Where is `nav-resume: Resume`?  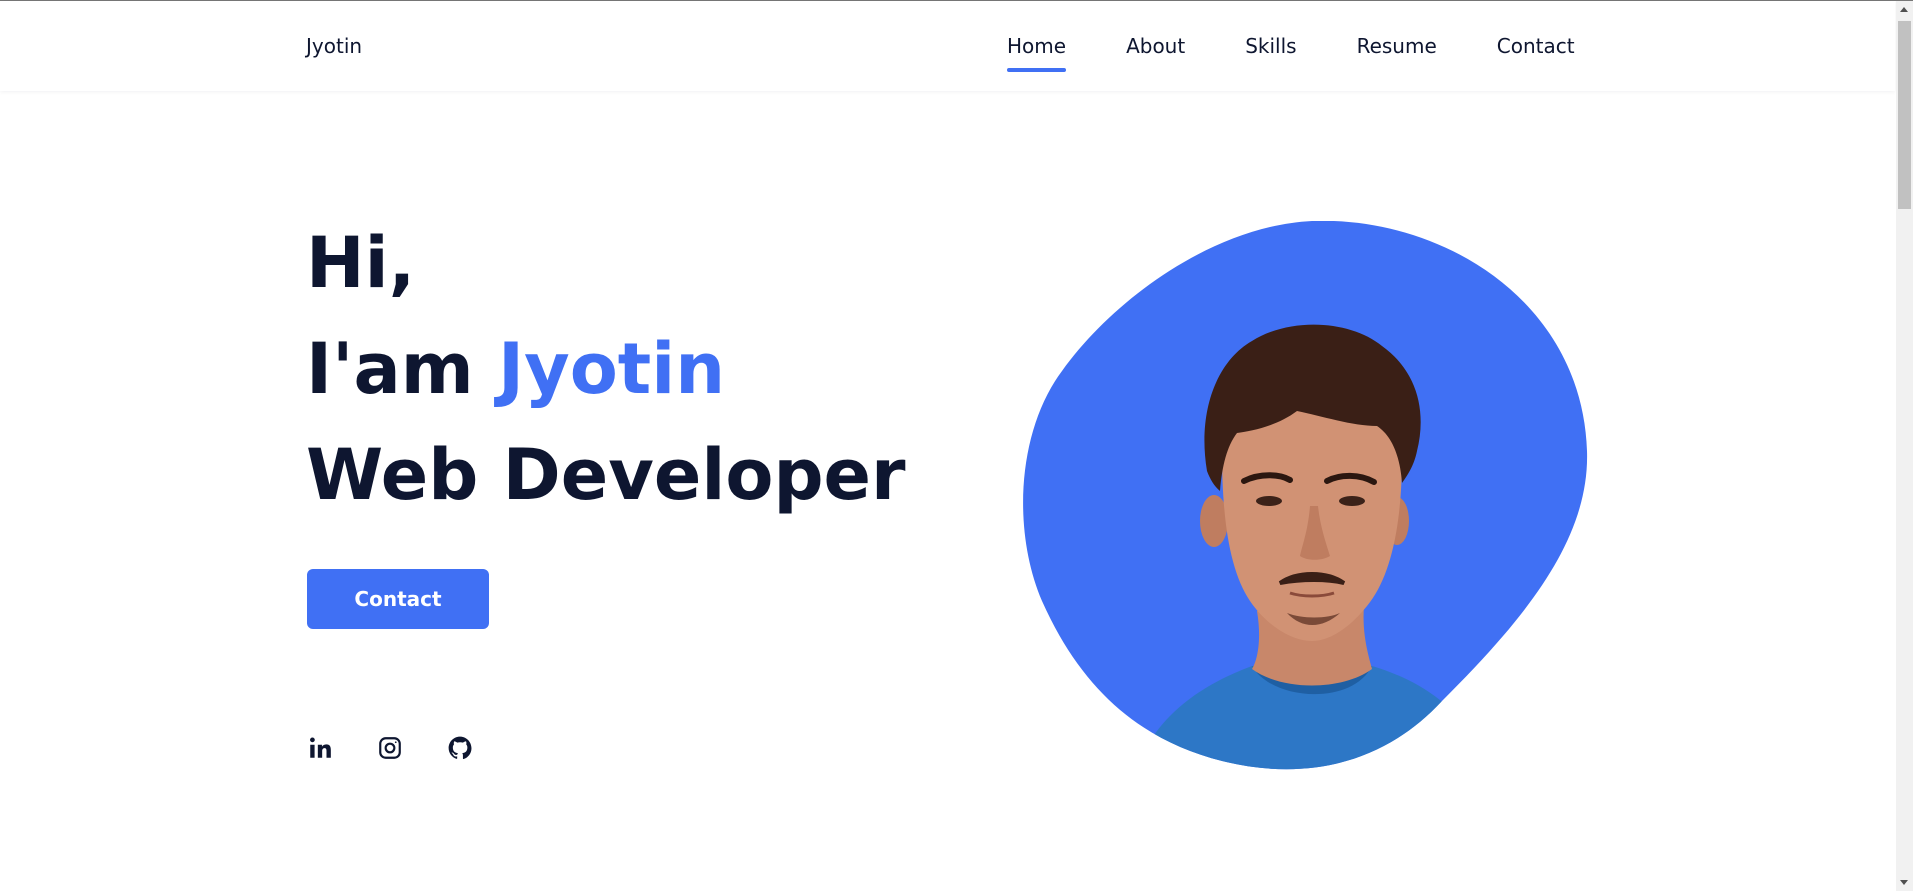 nav-resume: Resume is located at coordinates (1397, 46).